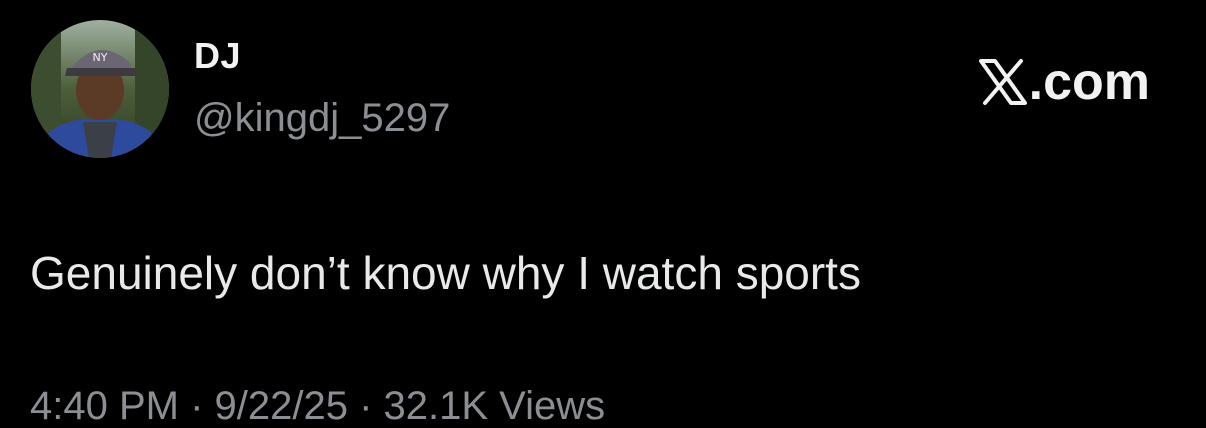 The image size is (1206, 428). I want to click on brand-watermark: .com, so click(1064, 82).